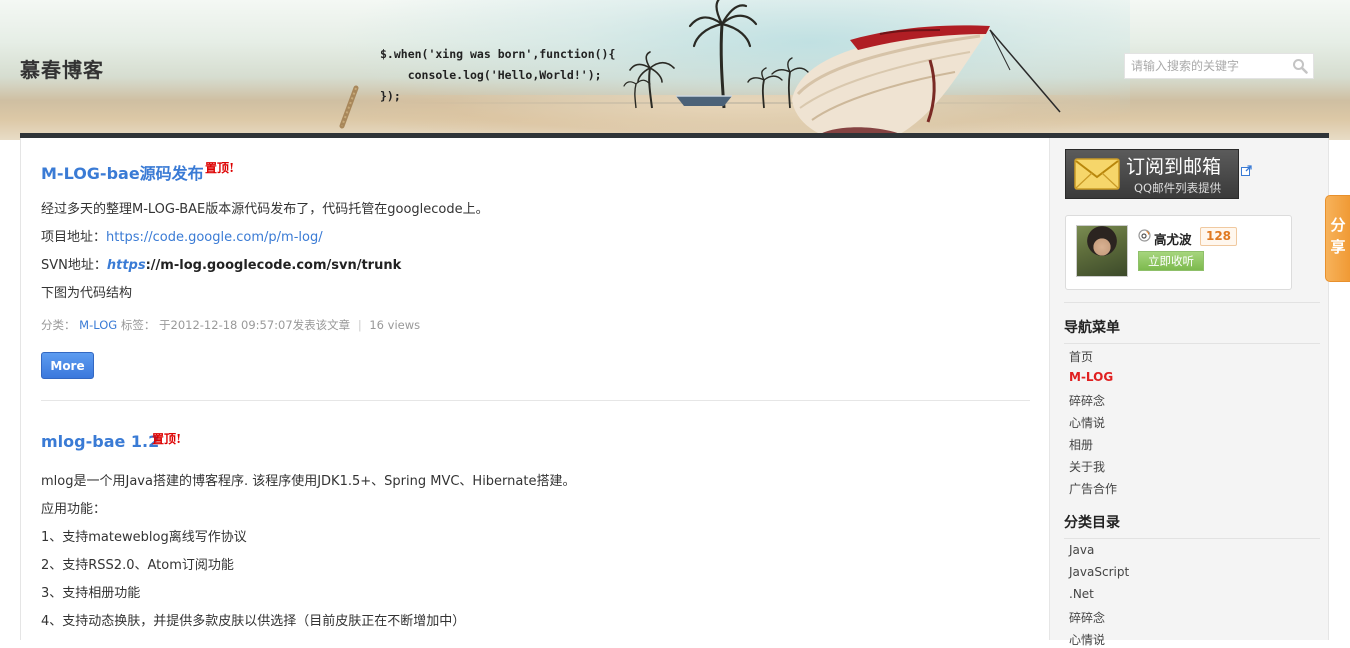 The width and height of the screenshot is (1350, 648). Describe the element at coordinates (126, 265) in the screenshot. I see `svn-scheme: https` at that location.